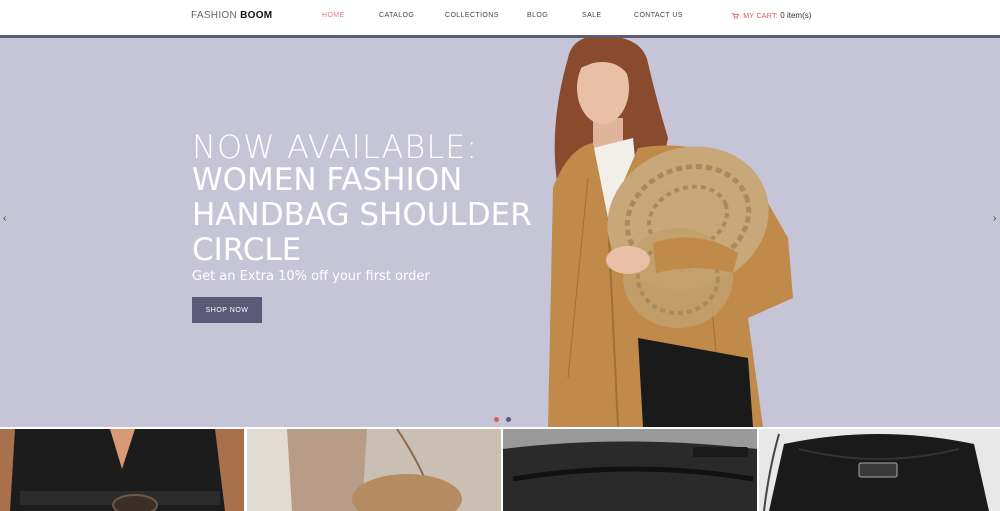 The height and width of the screenshot is (511, 1000). What do you see at coordinates (333, 15) in the screenshot?
I see `nav-home: HOME` at bounding box center [333, 15].